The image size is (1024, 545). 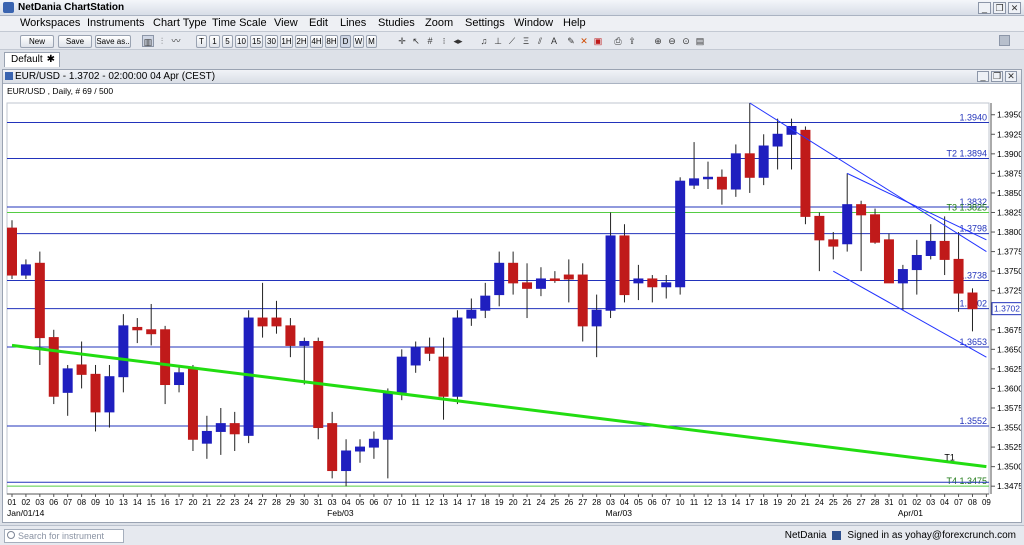 I want to click on search-input: Search for instrument, so click(x=64, y=536).